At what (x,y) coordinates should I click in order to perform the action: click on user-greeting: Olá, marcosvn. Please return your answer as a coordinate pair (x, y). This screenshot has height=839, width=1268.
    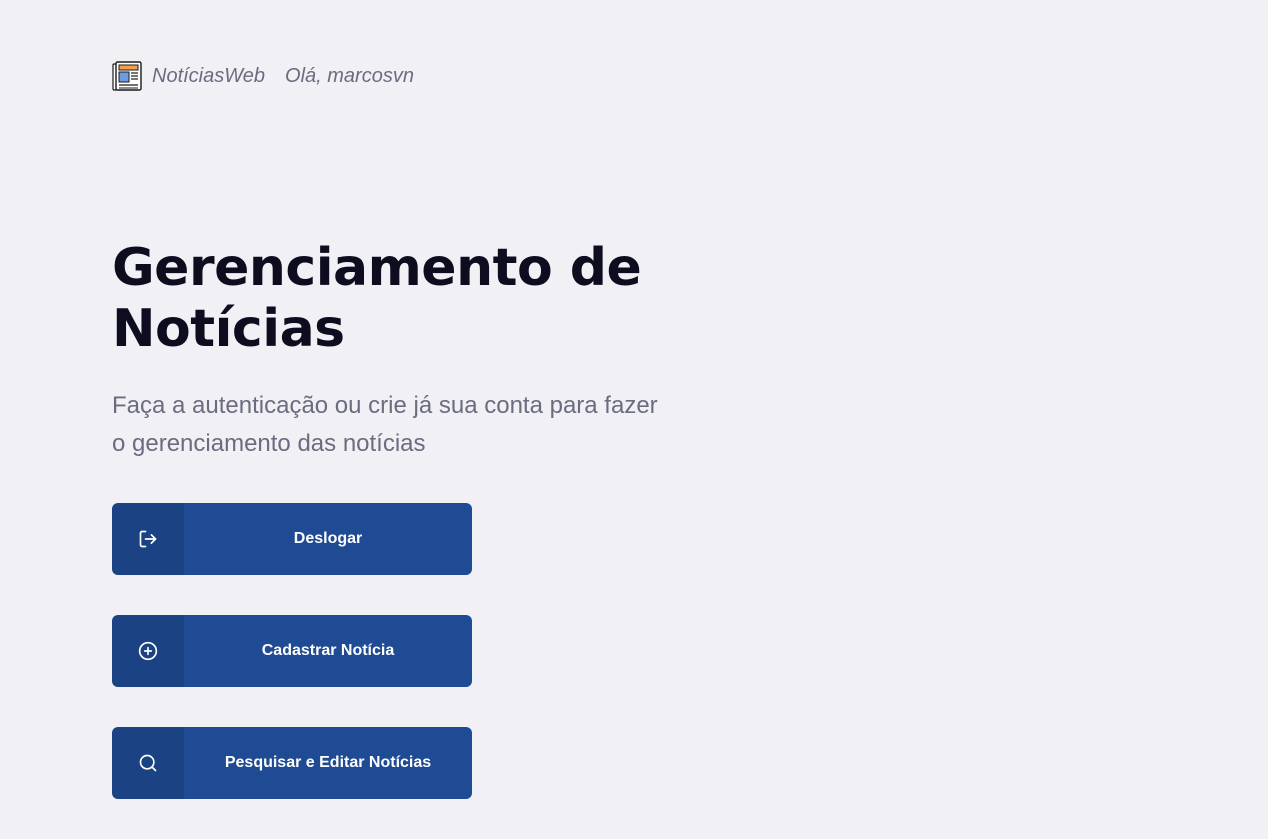
    Looking at the image, I should click on (349, 75).